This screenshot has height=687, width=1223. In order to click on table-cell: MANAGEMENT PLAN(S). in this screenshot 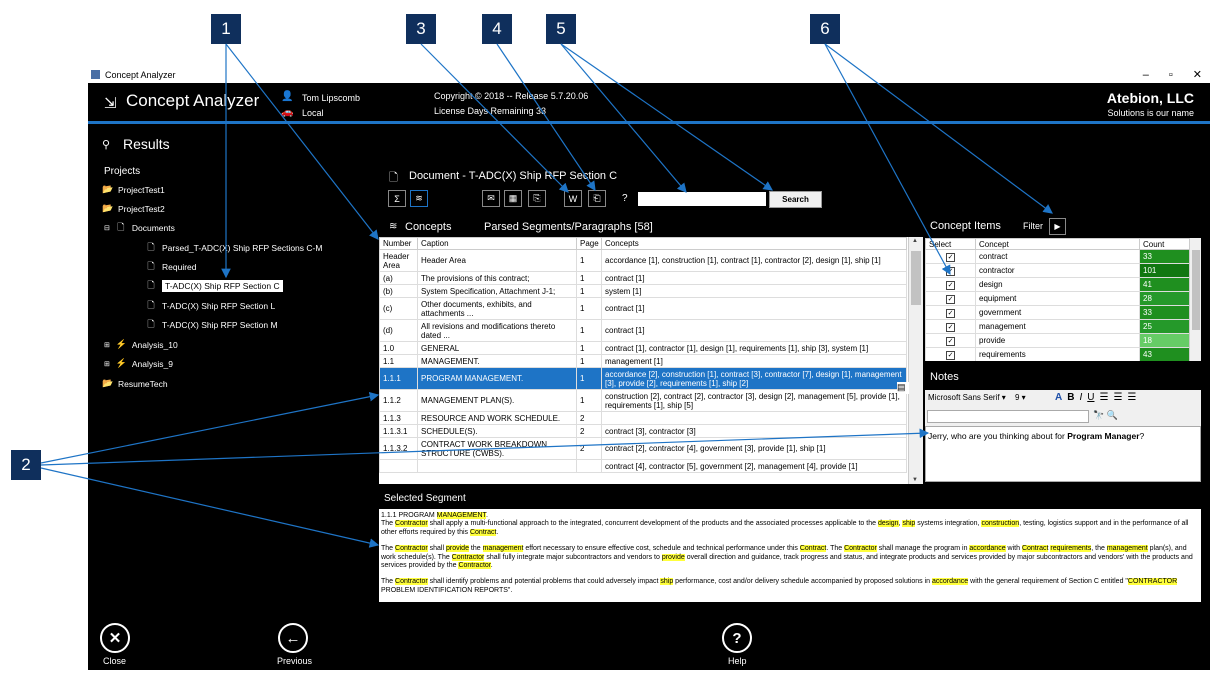, I will do `click(497, 400)`.